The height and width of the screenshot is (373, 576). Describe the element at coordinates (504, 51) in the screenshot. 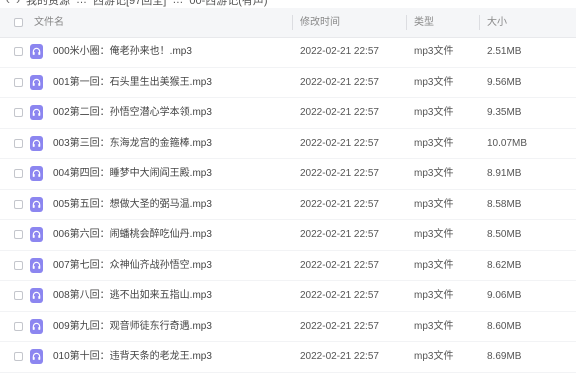

I see `file-size: 2.51MB` at that location.